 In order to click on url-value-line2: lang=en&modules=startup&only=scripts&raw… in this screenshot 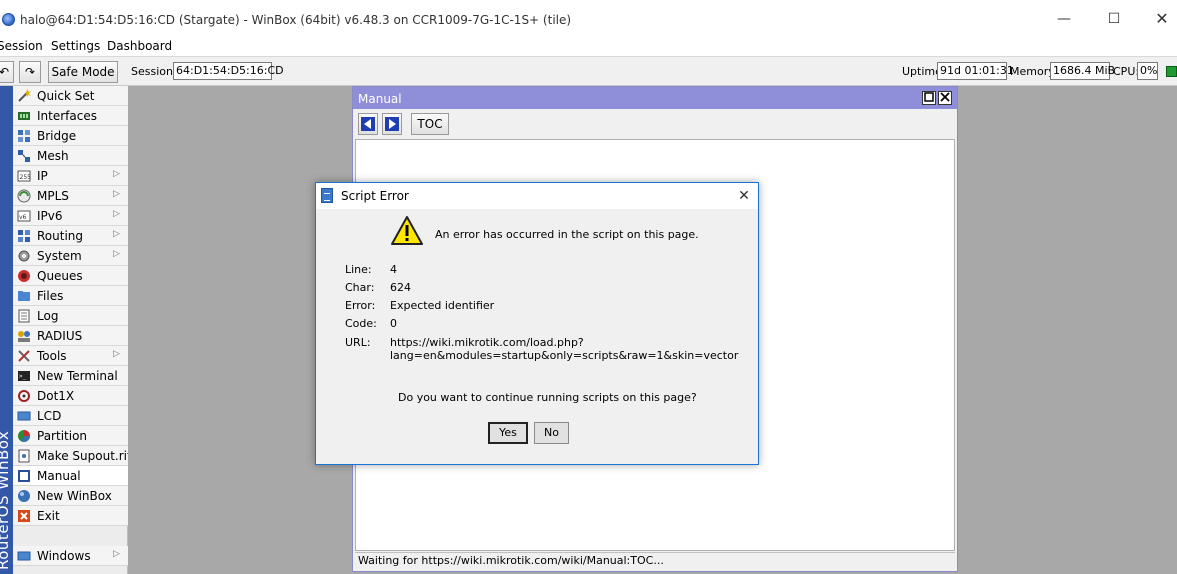, I will do `click(564, 355)`.